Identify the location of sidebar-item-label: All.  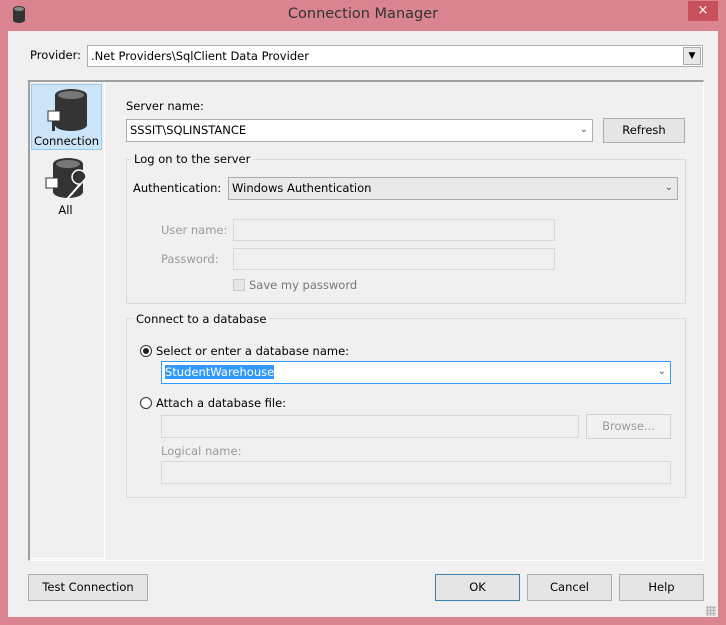
(65, 210).